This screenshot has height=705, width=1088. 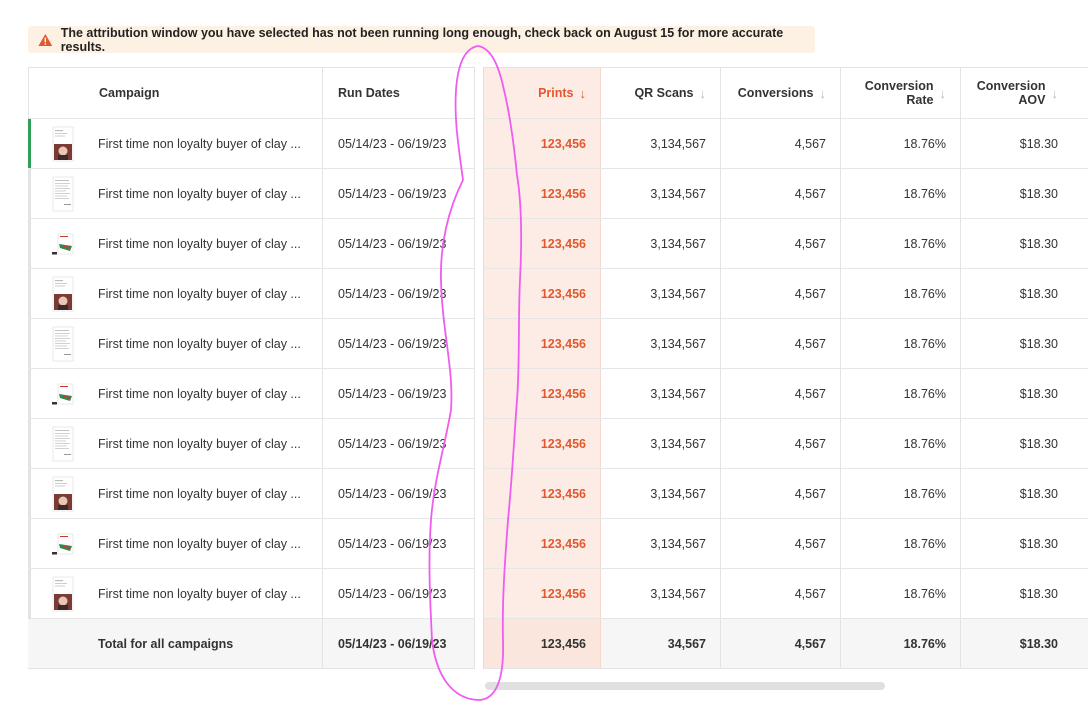 I want to click on column-header-run-dates: Run Dates, so click(x=399, y=93).